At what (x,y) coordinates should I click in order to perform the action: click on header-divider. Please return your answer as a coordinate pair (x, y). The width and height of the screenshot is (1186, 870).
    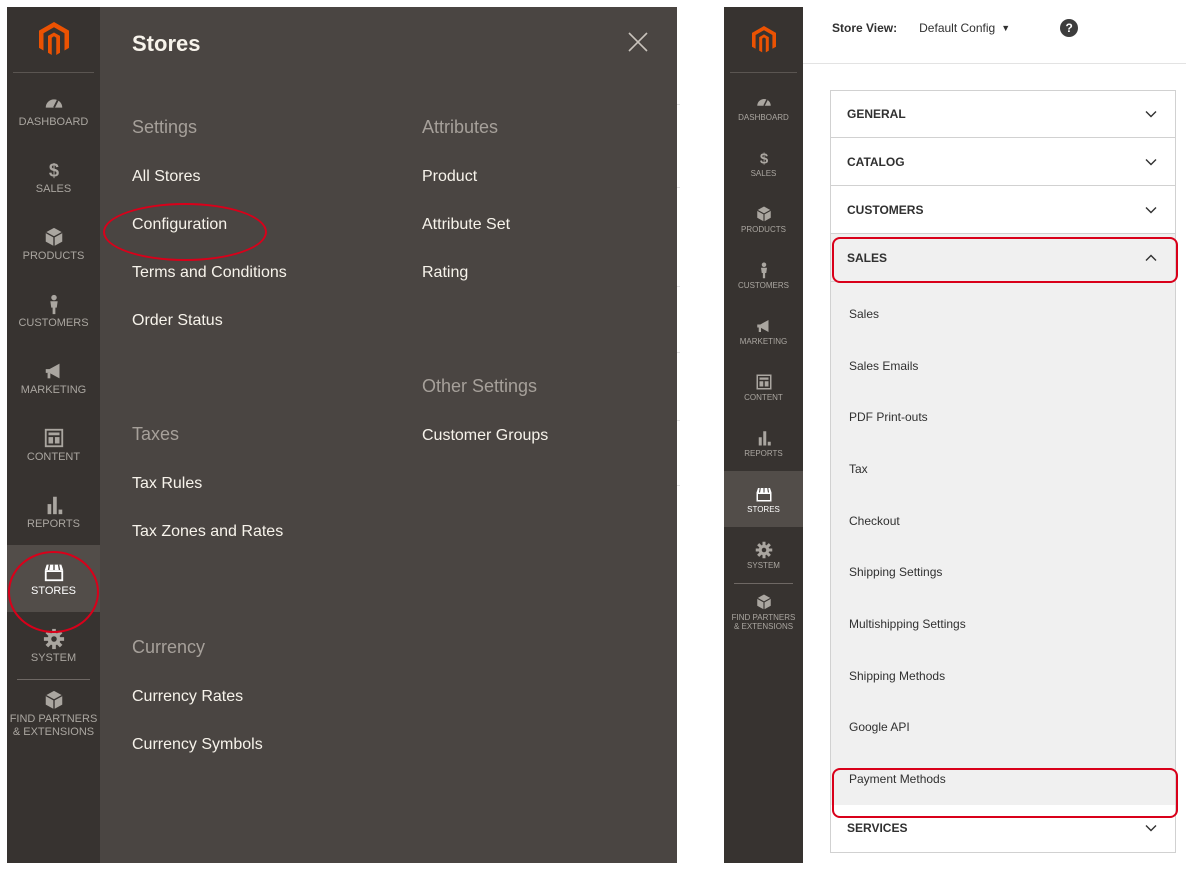
    Looking at the image, I should click on (994, 63).